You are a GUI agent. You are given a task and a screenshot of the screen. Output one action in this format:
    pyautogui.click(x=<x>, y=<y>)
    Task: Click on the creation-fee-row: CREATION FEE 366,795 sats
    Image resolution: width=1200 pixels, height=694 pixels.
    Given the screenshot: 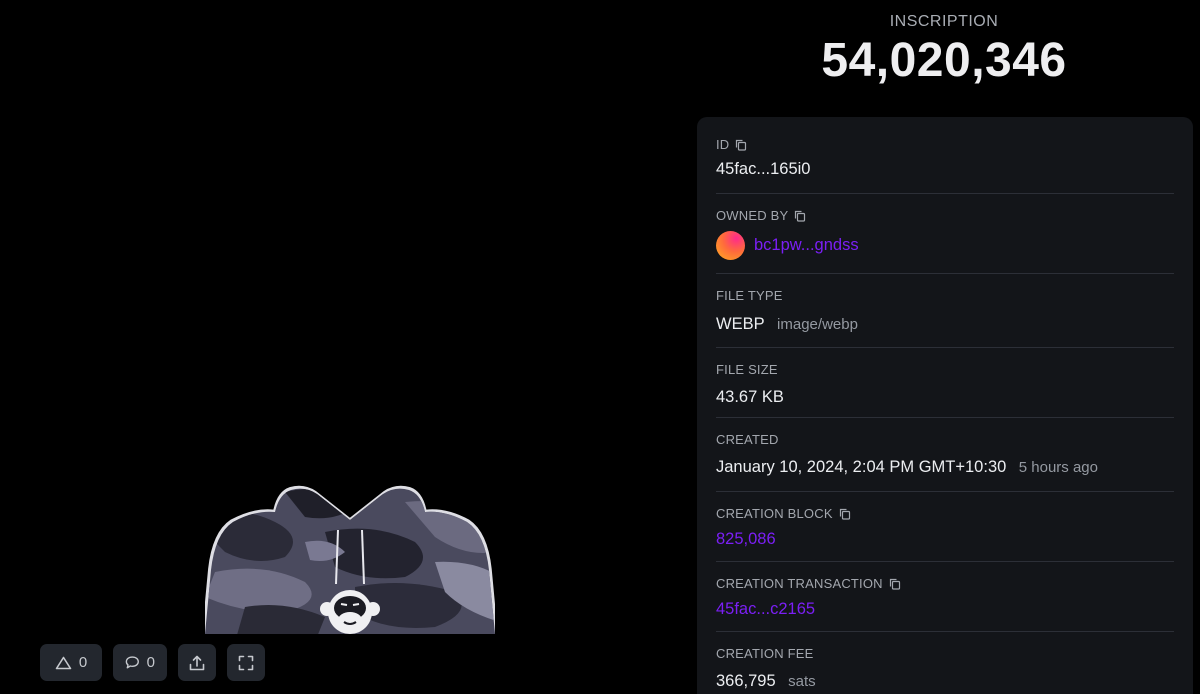 What is the action you would take?
    pyautogui.click(x=945, y=661)
    